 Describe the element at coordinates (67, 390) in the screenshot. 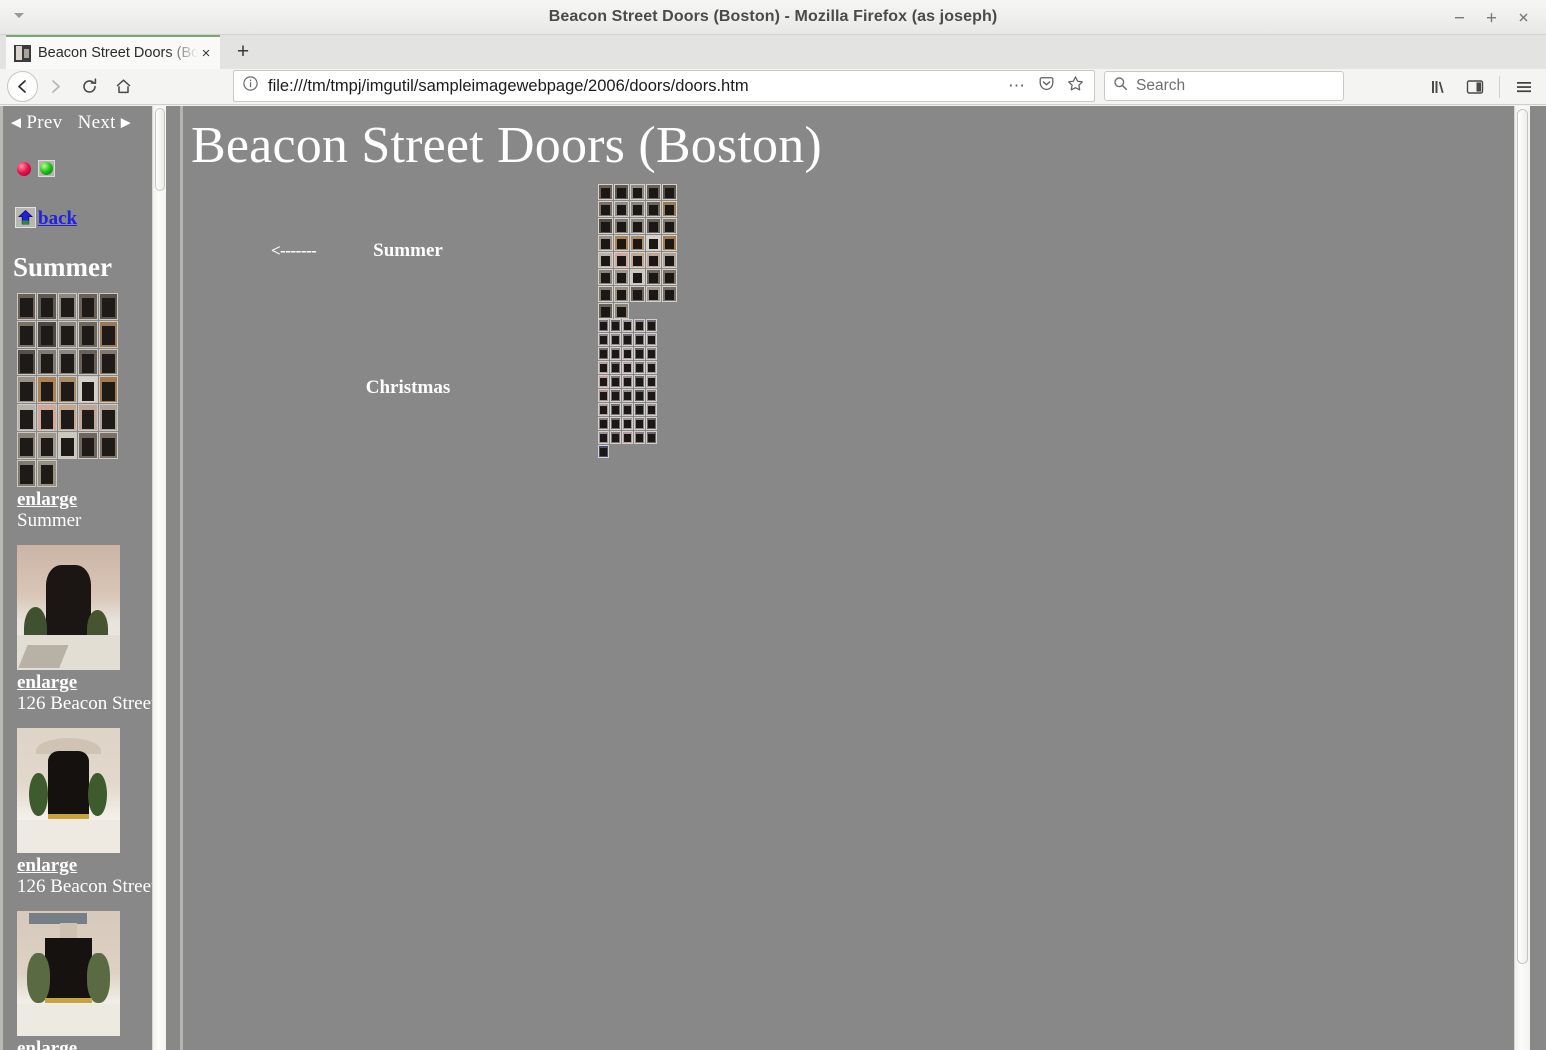

I see `thumbnail-grid` at that location.